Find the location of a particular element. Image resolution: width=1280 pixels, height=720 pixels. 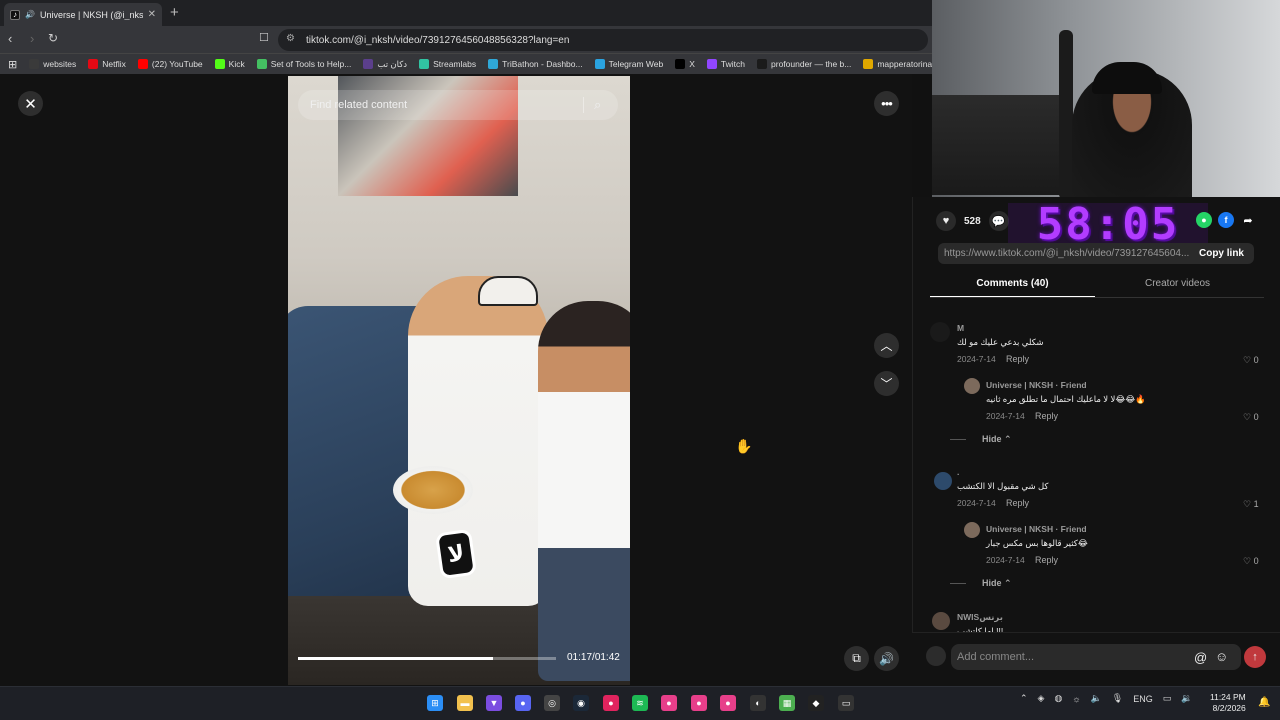

send-comment-button: ↑ is located at coordinates (1255, 657).